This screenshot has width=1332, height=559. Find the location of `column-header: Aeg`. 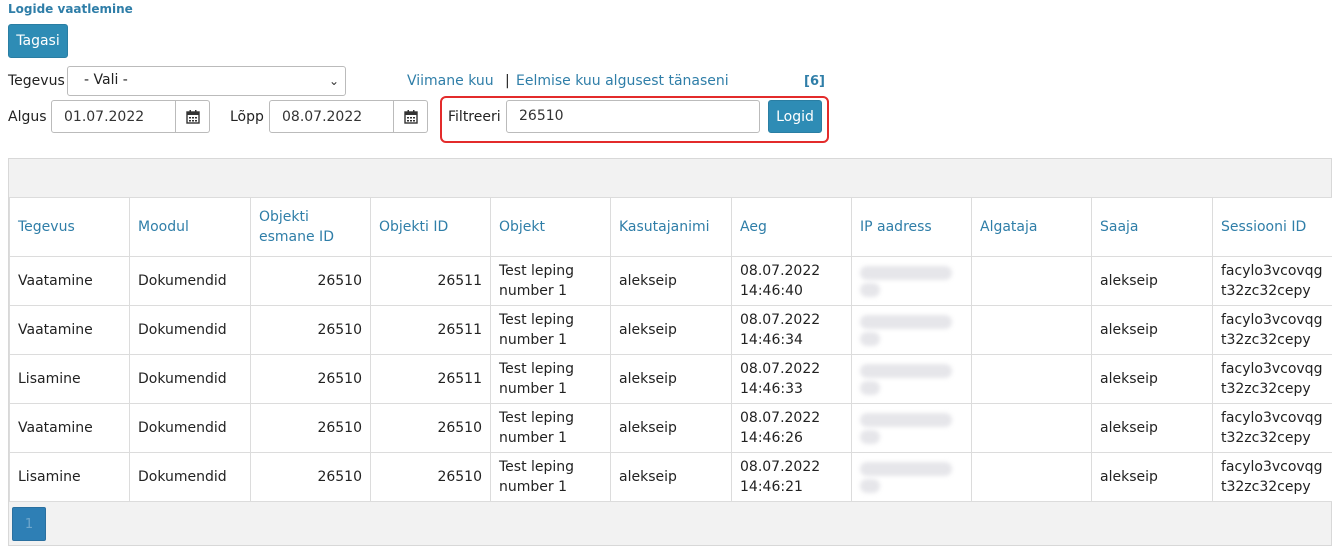

column-header: Aeg is located at coordinates (791, 227).